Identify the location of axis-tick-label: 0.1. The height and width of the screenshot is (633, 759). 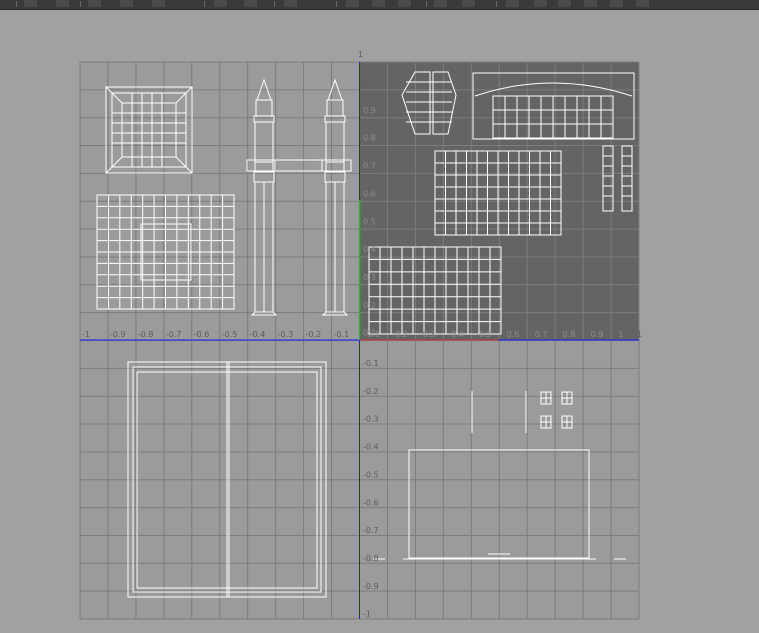
(369, 333).